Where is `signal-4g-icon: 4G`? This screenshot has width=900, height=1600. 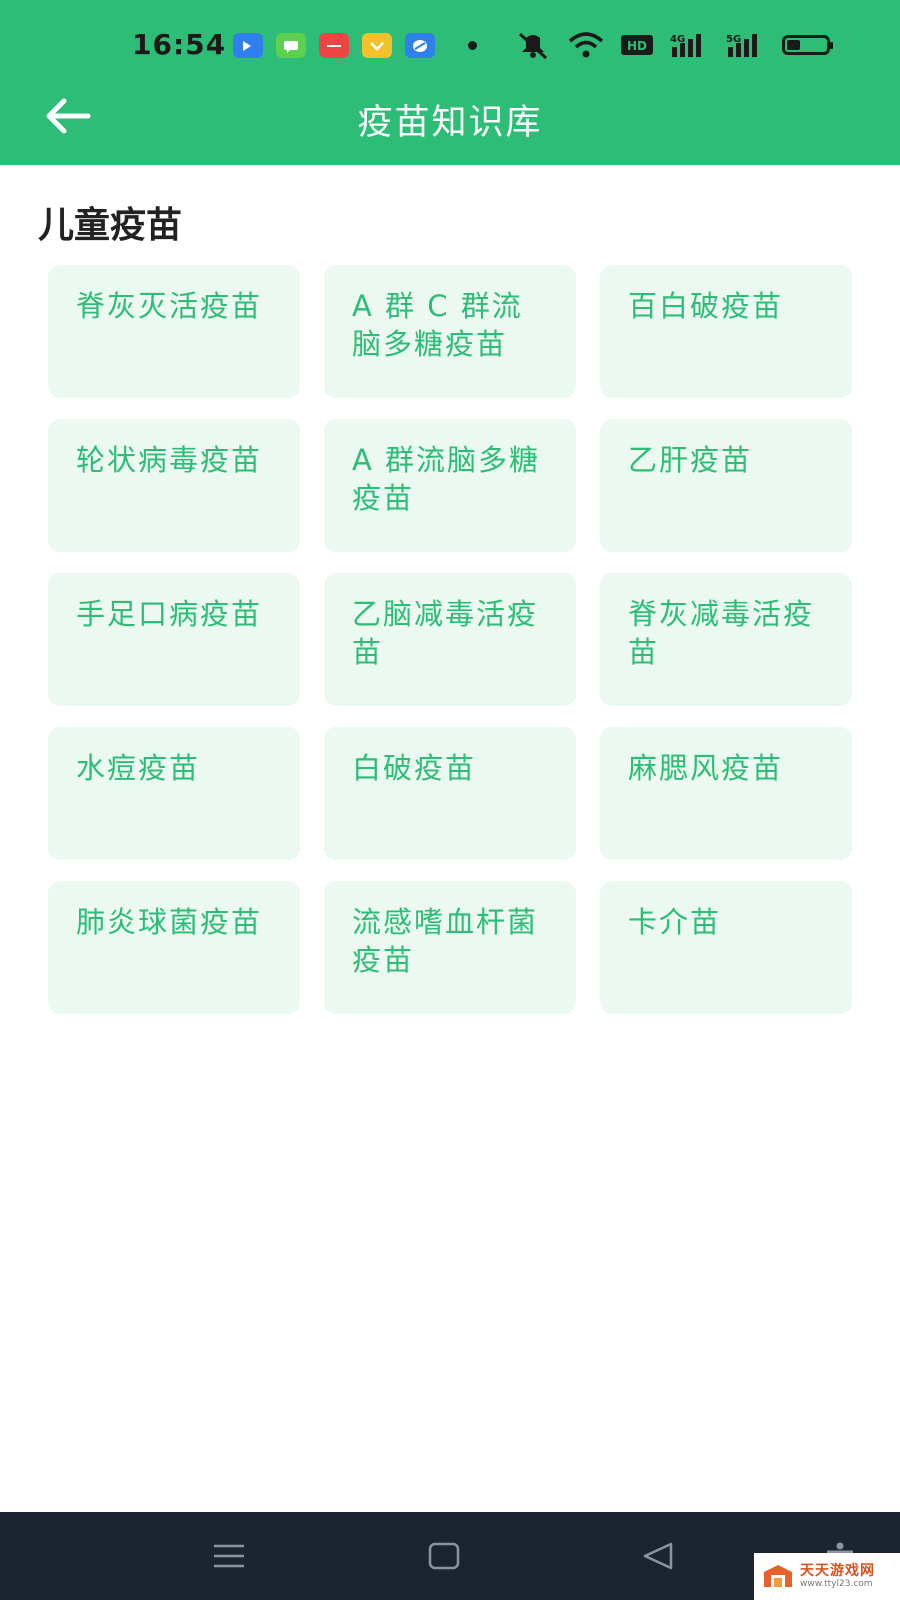 signal-4g-icon: 4G is located at coordinates (685, 45).